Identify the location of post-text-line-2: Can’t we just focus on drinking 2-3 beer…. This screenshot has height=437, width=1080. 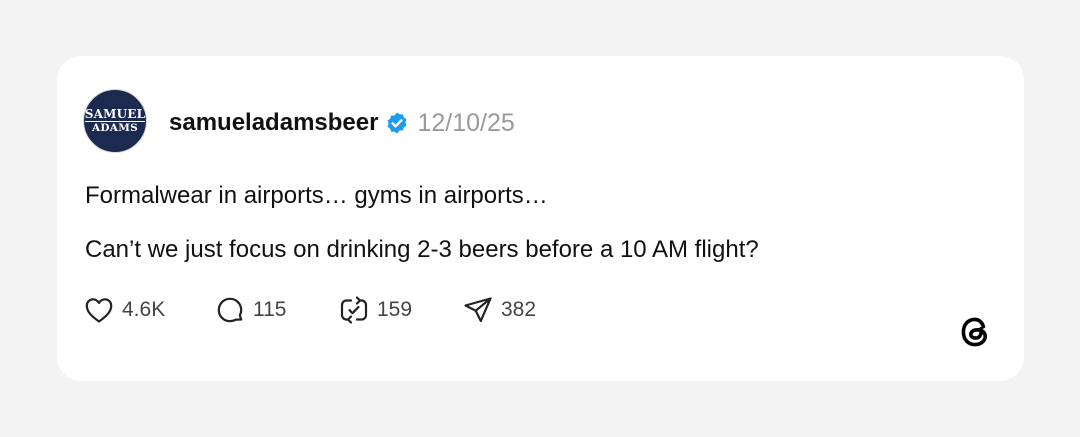
(422, 249).